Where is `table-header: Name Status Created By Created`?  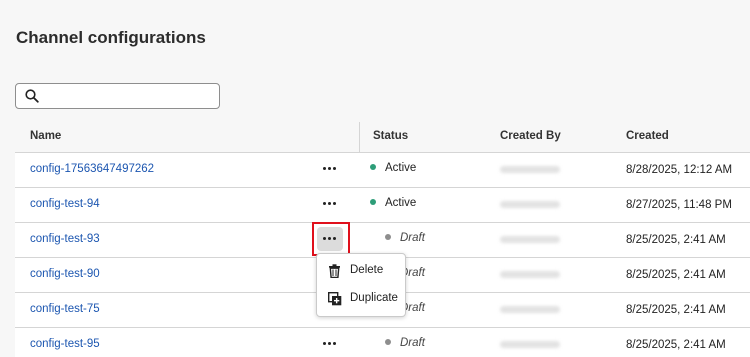 table-header: Name Status Created By Created is located at coordinates (382, 137).